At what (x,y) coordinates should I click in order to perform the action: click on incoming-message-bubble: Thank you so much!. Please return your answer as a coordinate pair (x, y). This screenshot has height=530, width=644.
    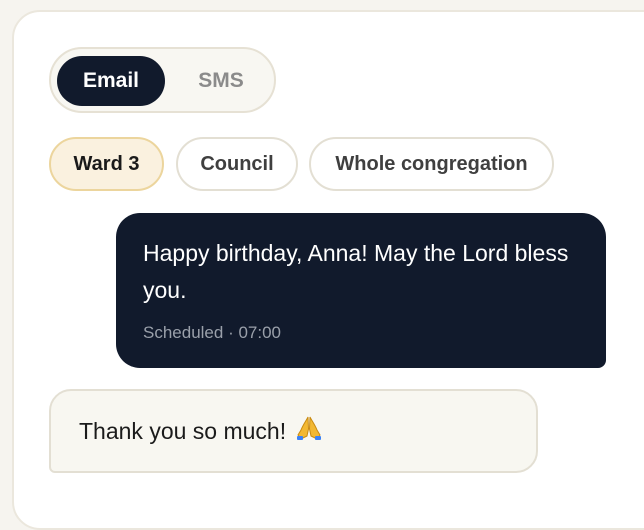
    Looking at the image, I should click on (293, 431).